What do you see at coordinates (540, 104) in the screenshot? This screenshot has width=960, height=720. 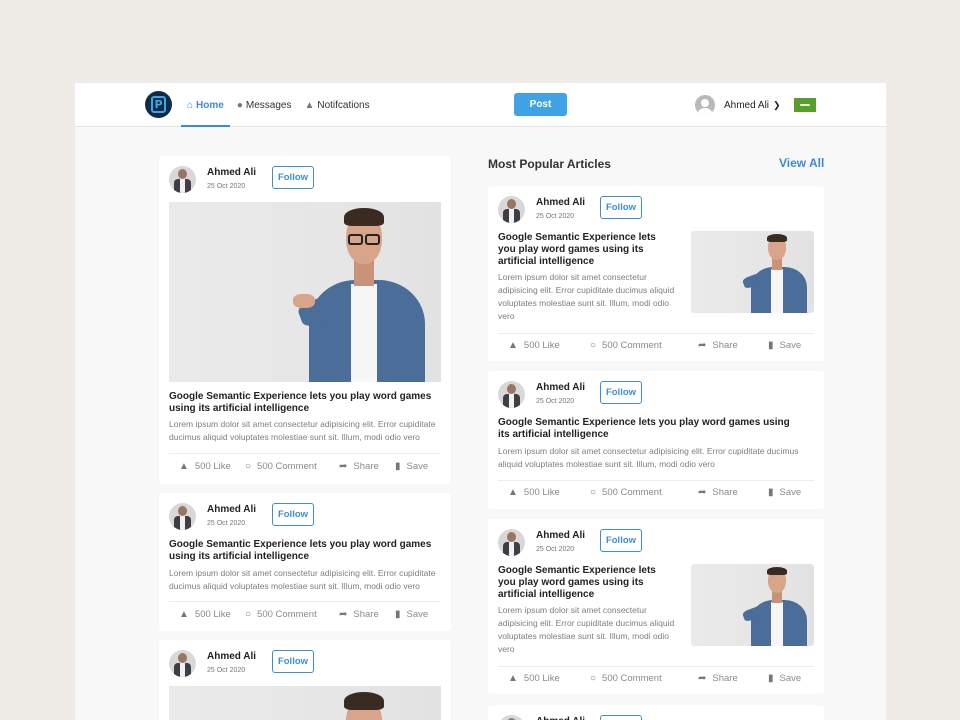 I see `post-button: Post` at bounding box center [540, 104].